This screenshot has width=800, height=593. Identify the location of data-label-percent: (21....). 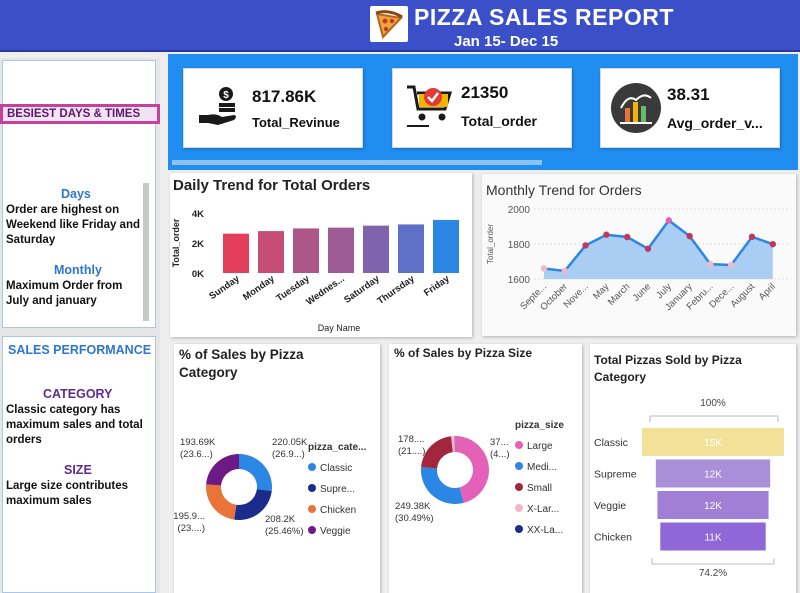
(411, 451).